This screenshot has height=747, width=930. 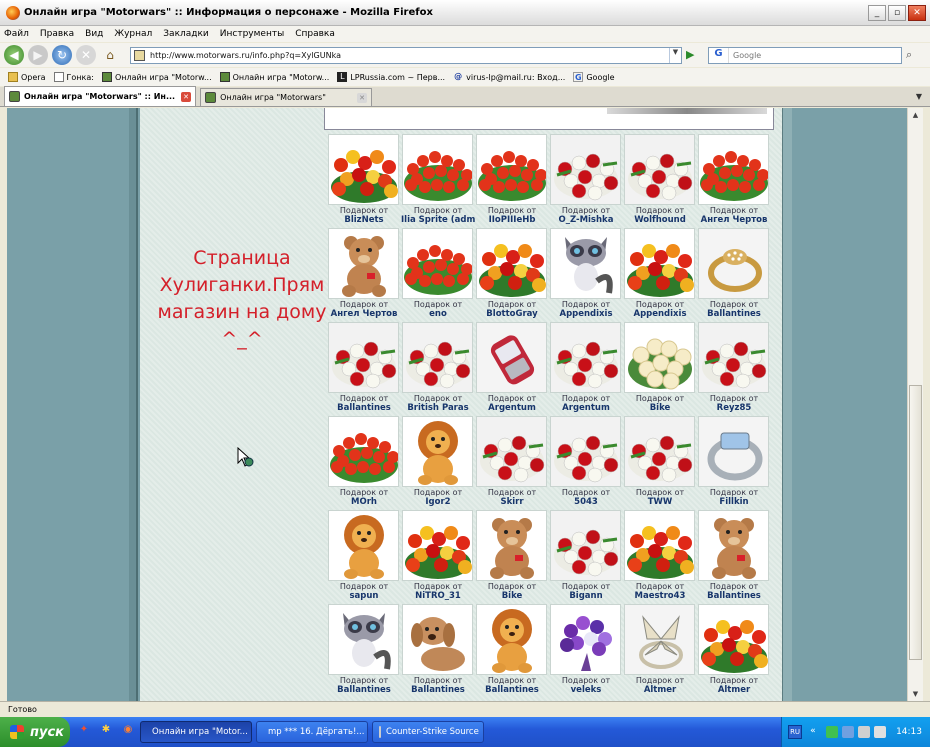 I want to click on bookmark-opera: Opera, so click(x=27, y=77).